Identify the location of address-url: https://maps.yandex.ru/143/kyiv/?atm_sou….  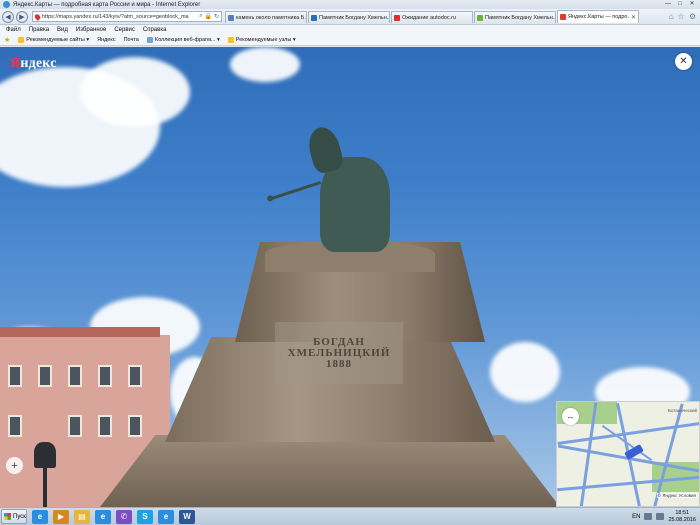
(119, 17).